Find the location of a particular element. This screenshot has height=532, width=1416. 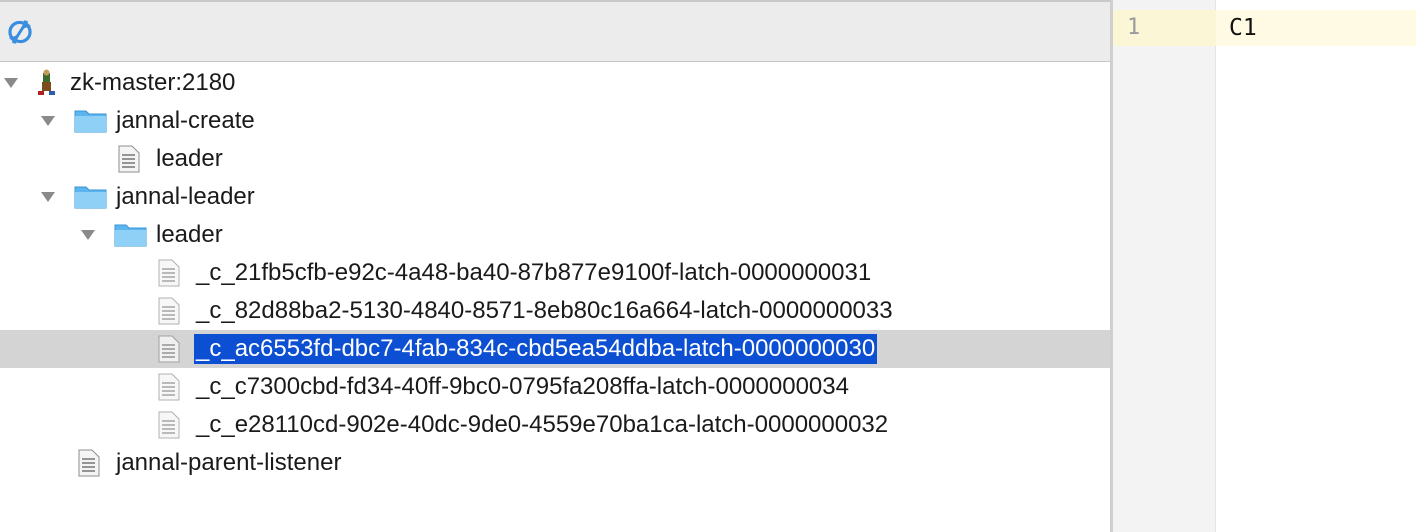

tree-row-folder: jannal-create is located at coordinates (555, 121).